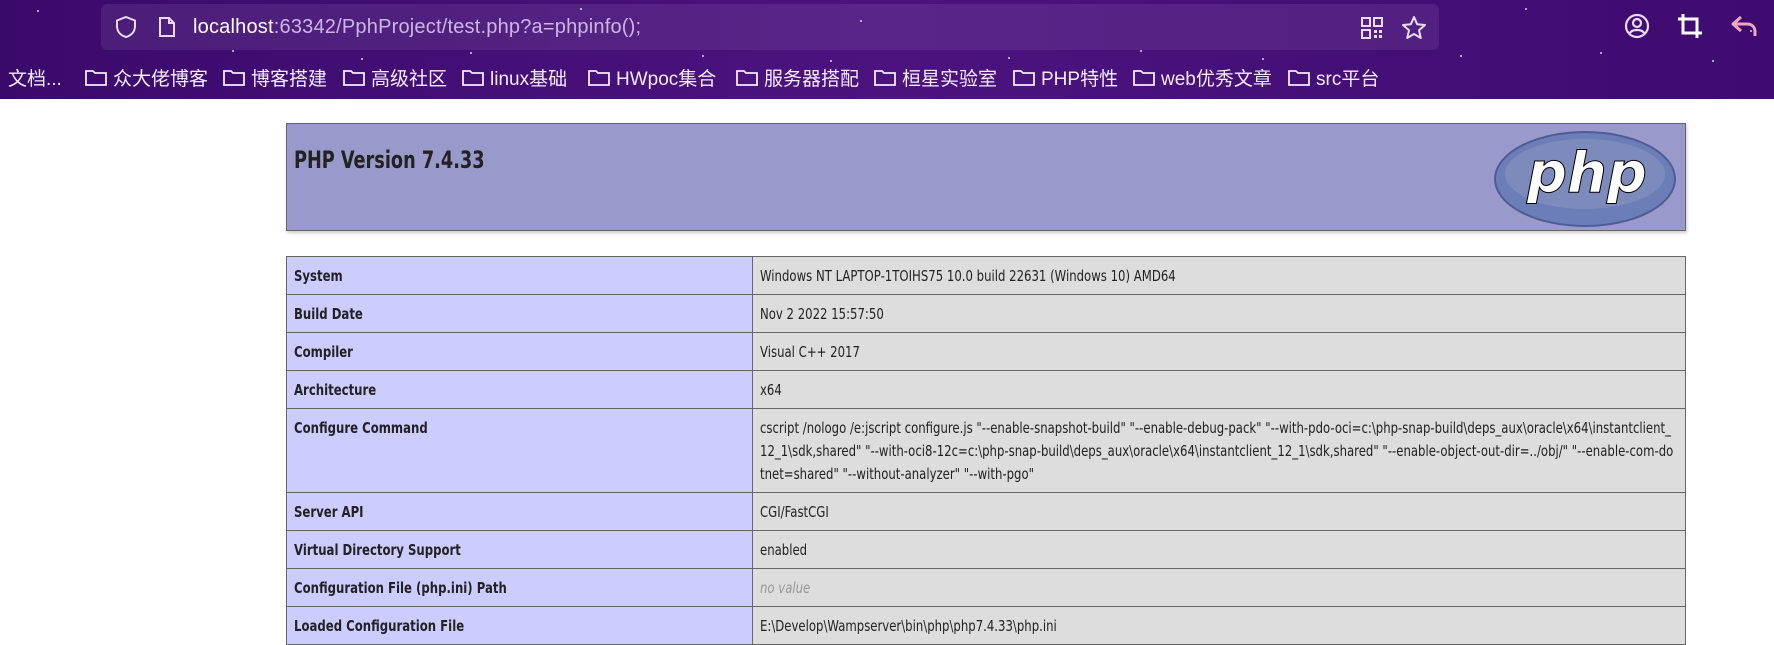  I want to click on row-key: Compiler, so click(323, 352).